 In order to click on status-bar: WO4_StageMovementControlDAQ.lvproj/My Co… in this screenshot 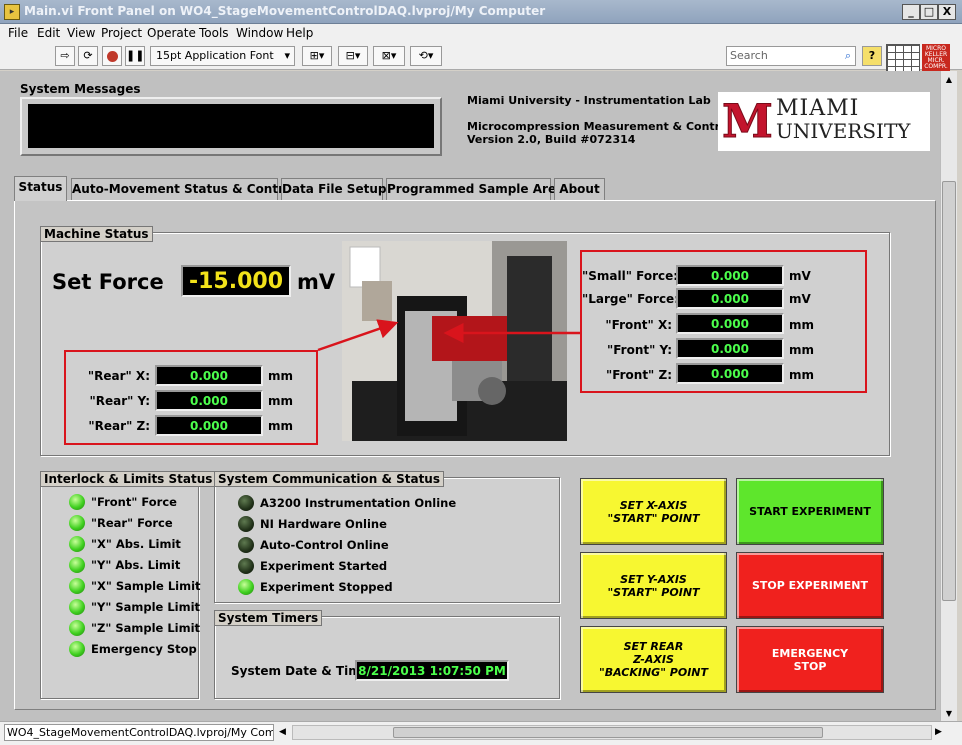, I will do `click(481, 733)`.